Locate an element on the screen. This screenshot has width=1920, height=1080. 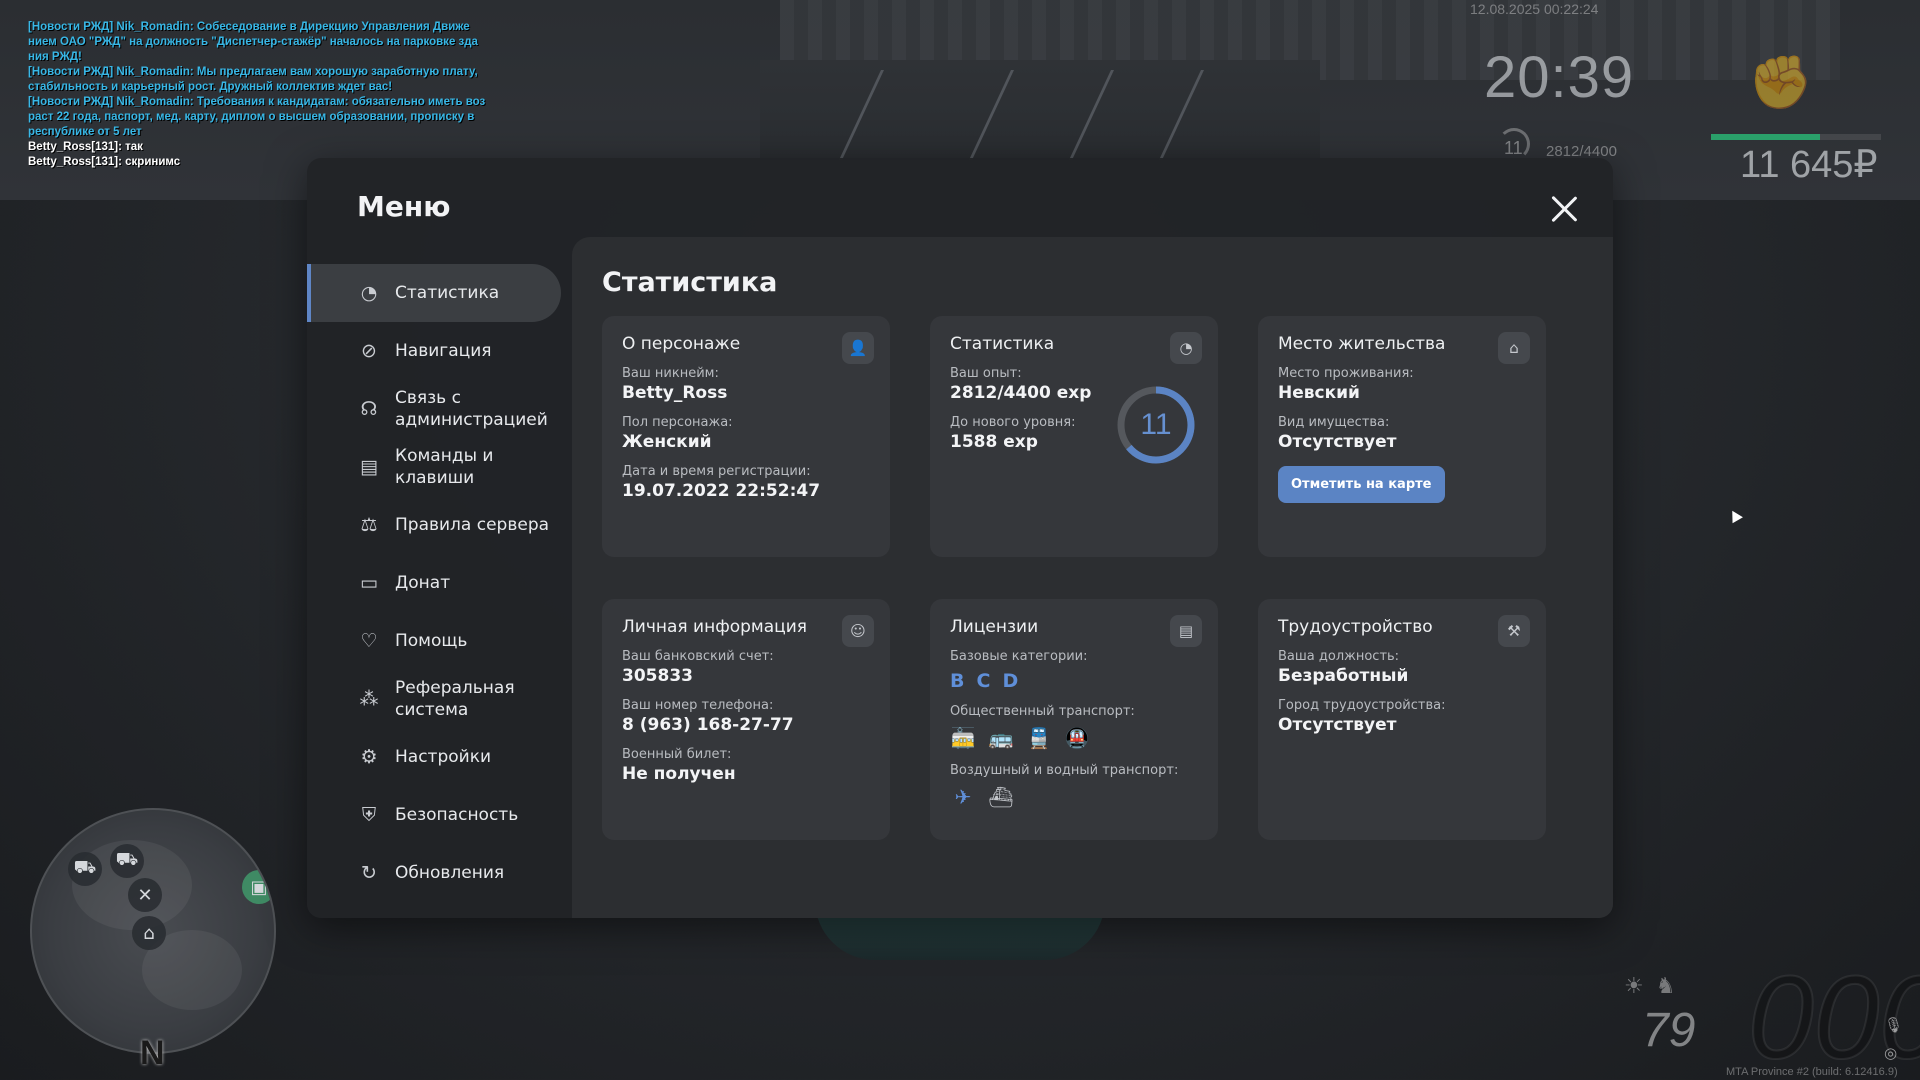
document-icon: ▤ is located at coordinates (369, 467).